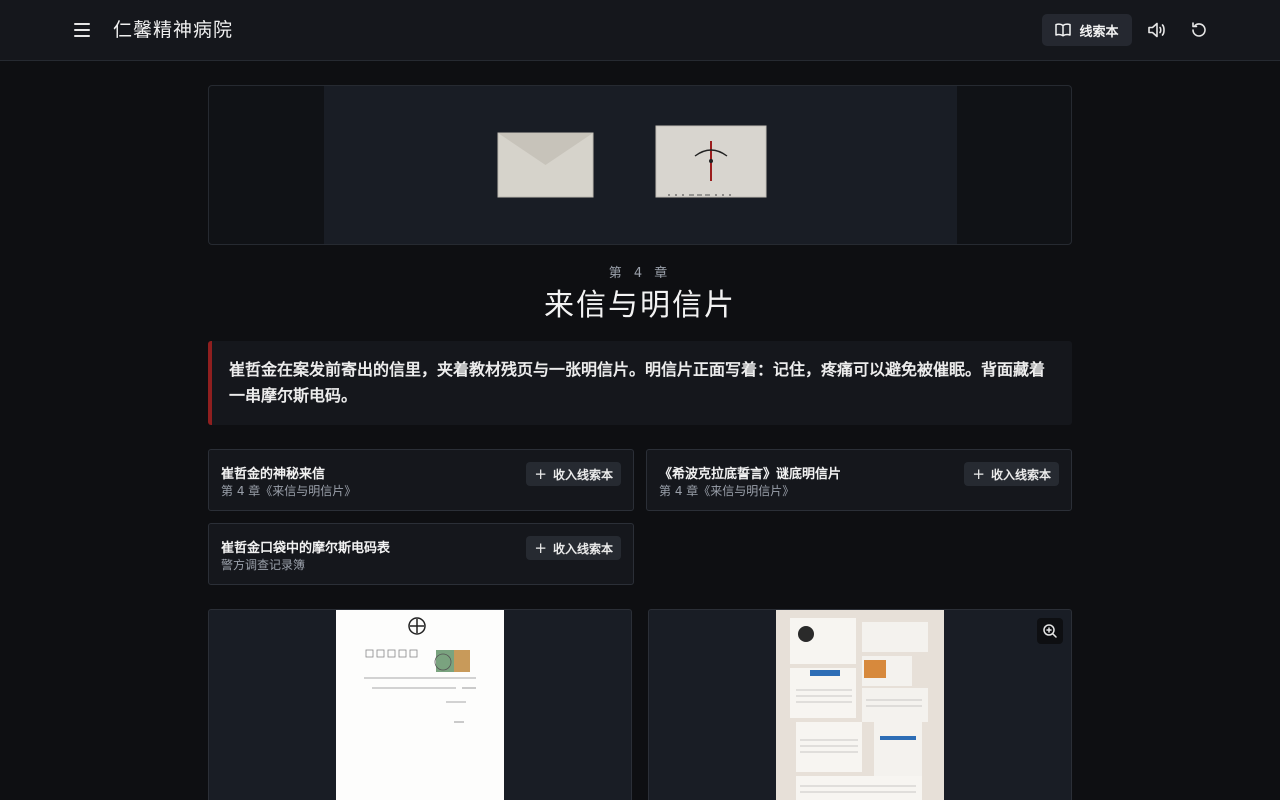 The height and width of the screenshot is (800, 1280). Describe the element at coordinates (1199, 30) in the screenshot. I see `restart-icon` at that location.